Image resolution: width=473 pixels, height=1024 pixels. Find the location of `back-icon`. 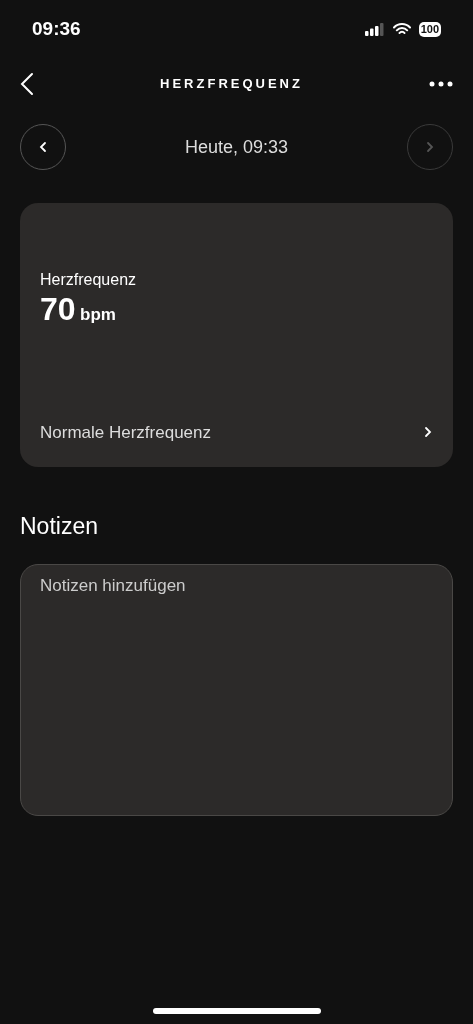

back-icon is located at coordinates (27, 84).